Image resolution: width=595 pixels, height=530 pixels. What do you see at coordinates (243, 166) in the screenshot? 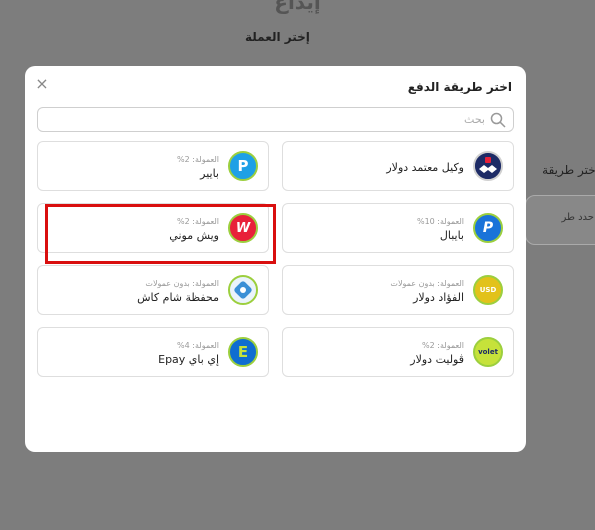
I see `payeer-icon: P` at bounding box center [243, 166].